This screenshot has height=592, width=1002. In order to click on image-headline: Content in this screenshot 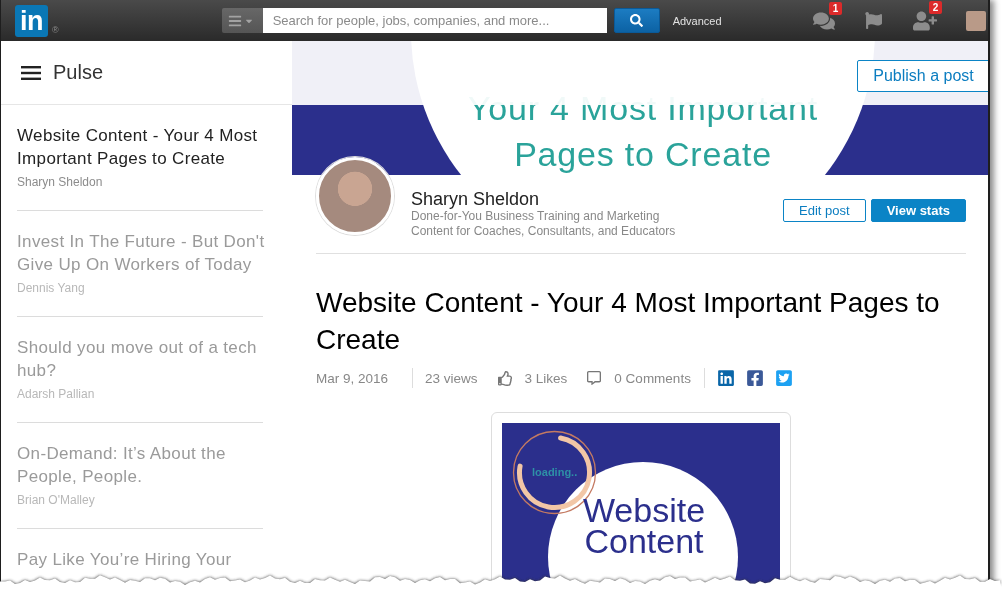, I will do `click(644, 541)`.